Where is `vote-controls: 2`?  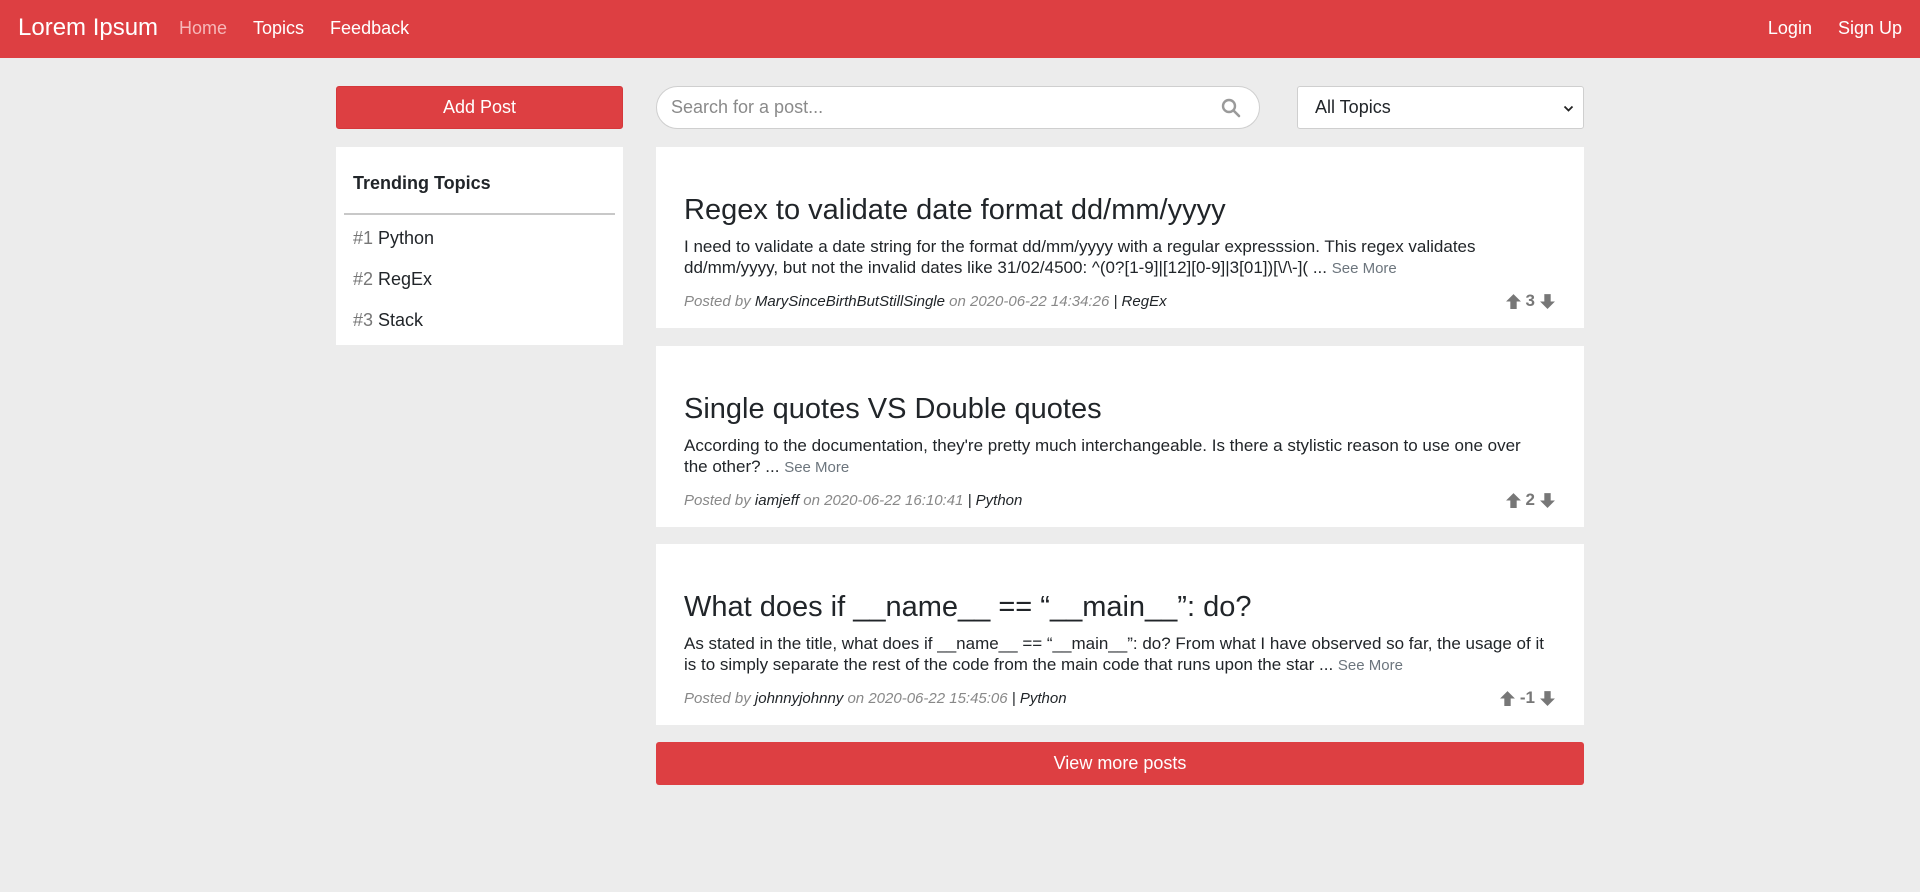
vote-controls: 2 is located at coordinates (1530, 500).